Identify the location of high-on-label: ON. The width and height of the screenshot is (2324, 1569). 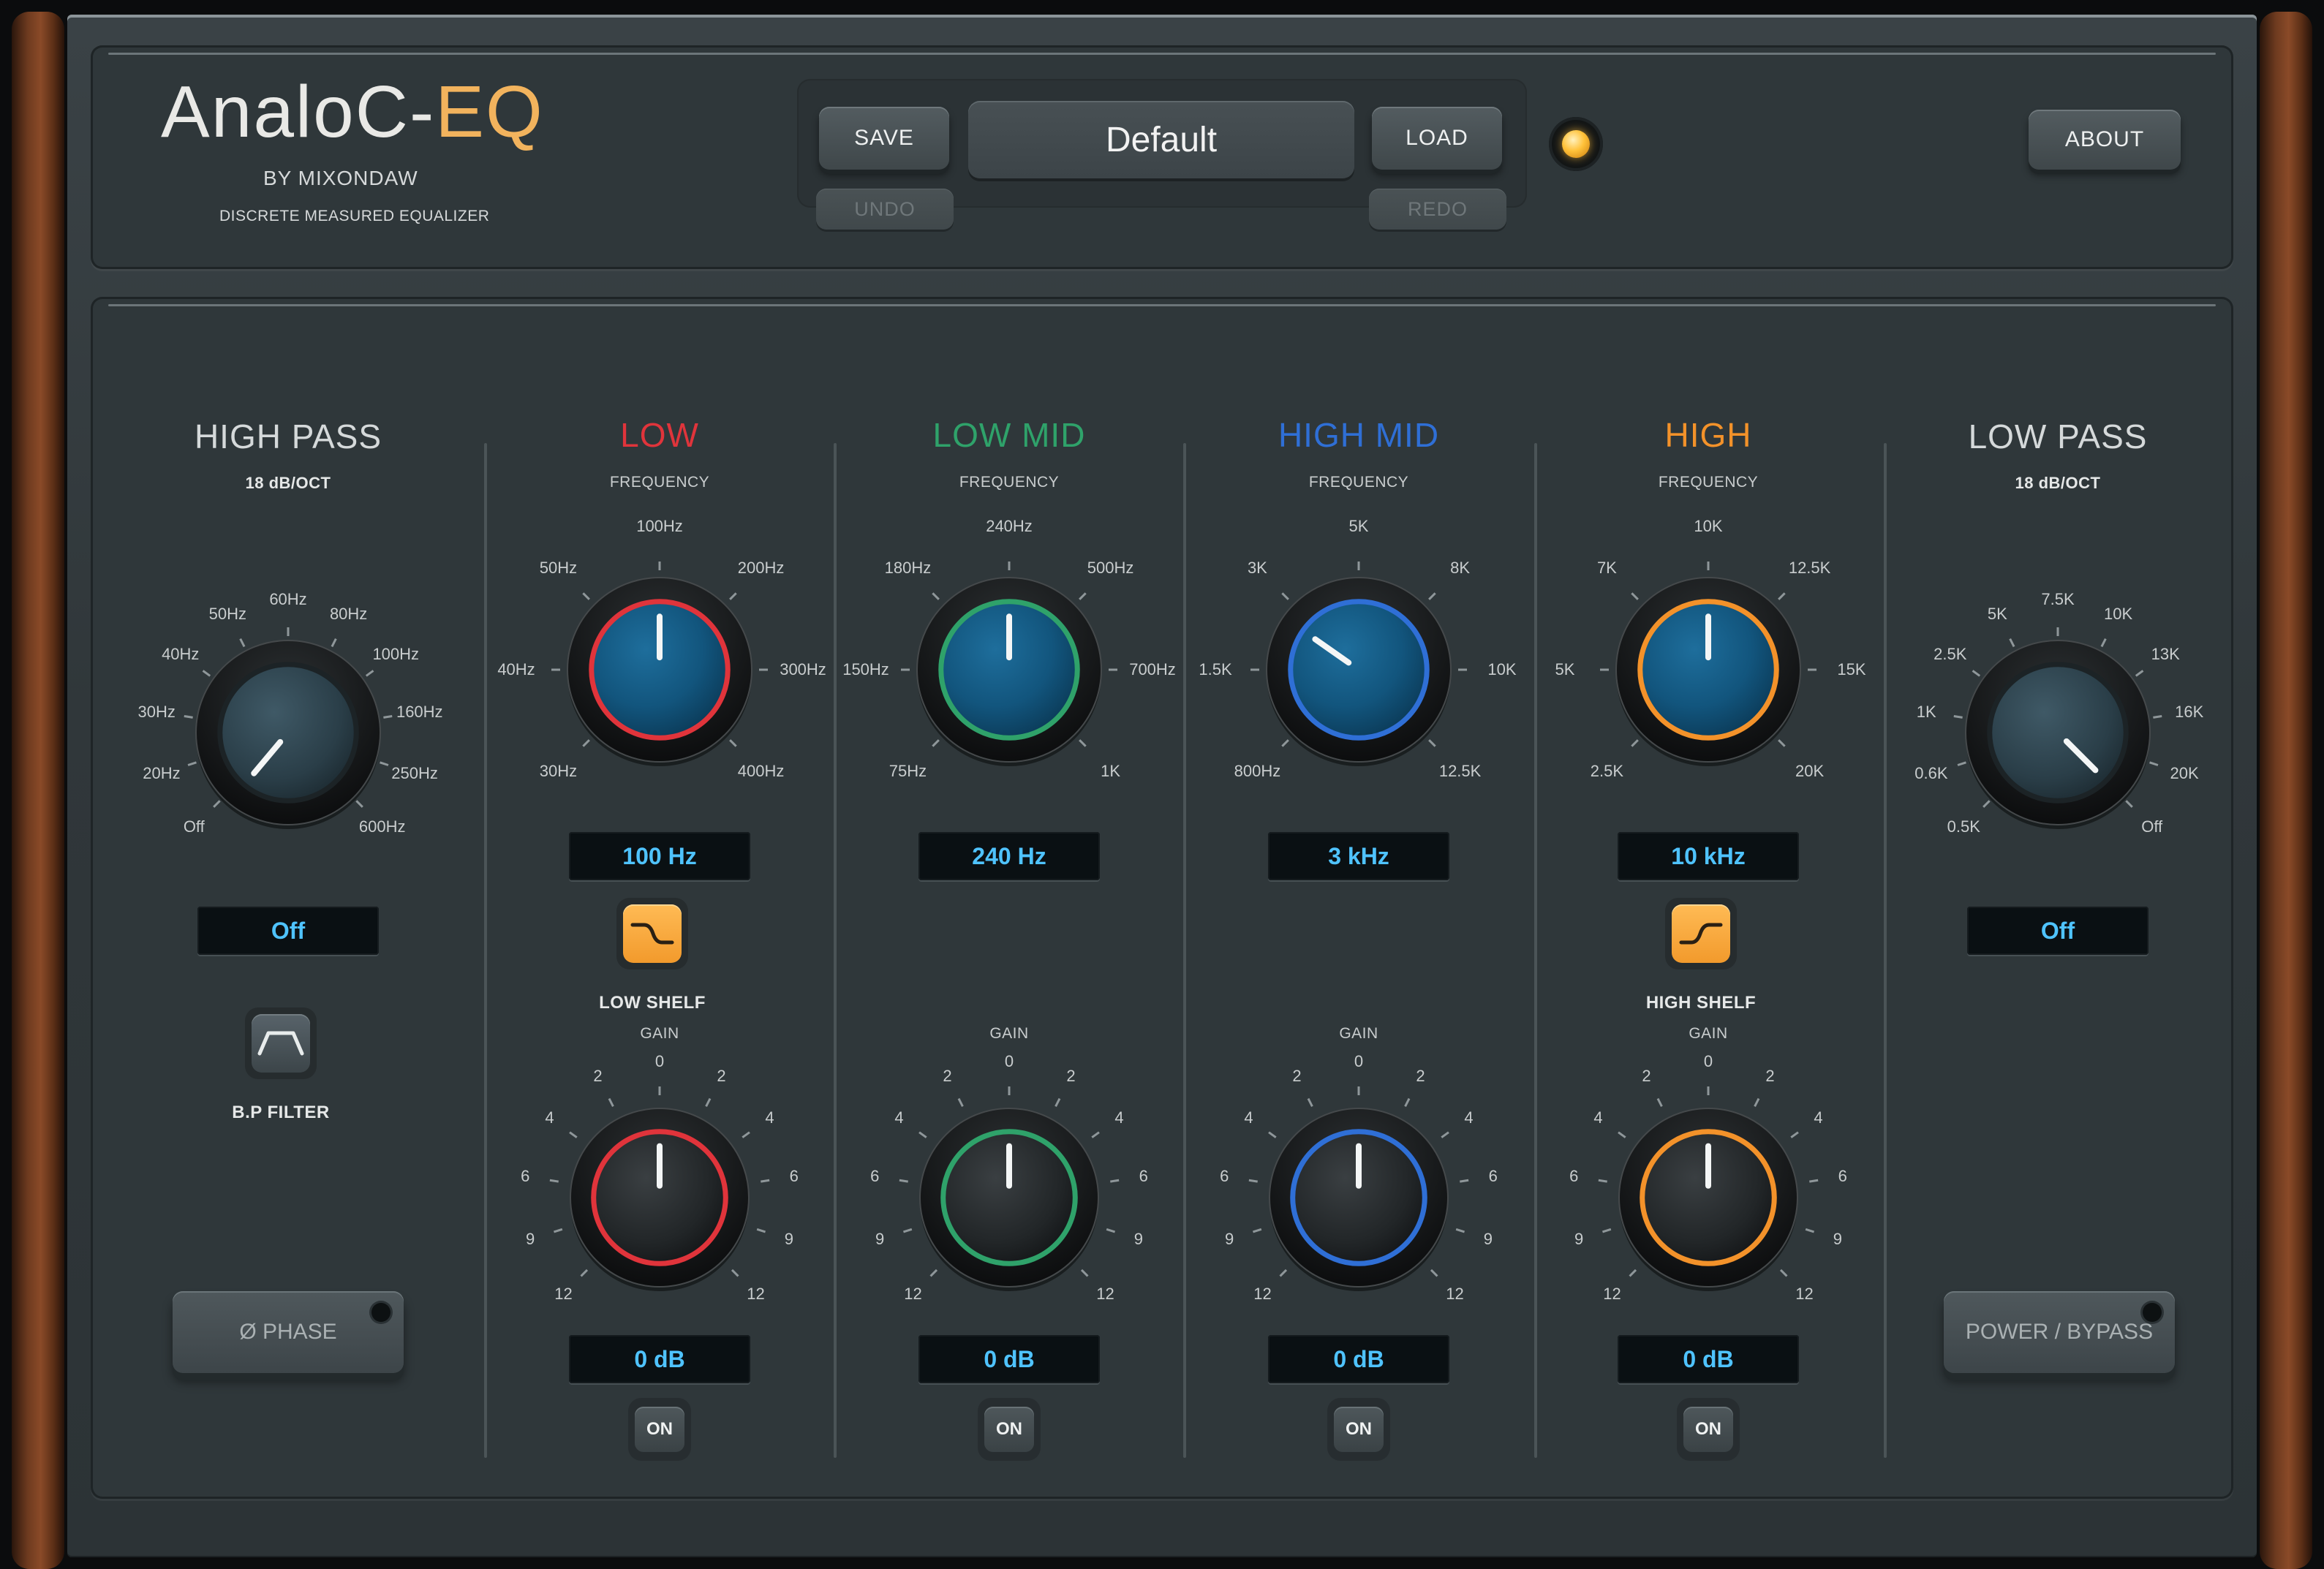
(1708, 1429).